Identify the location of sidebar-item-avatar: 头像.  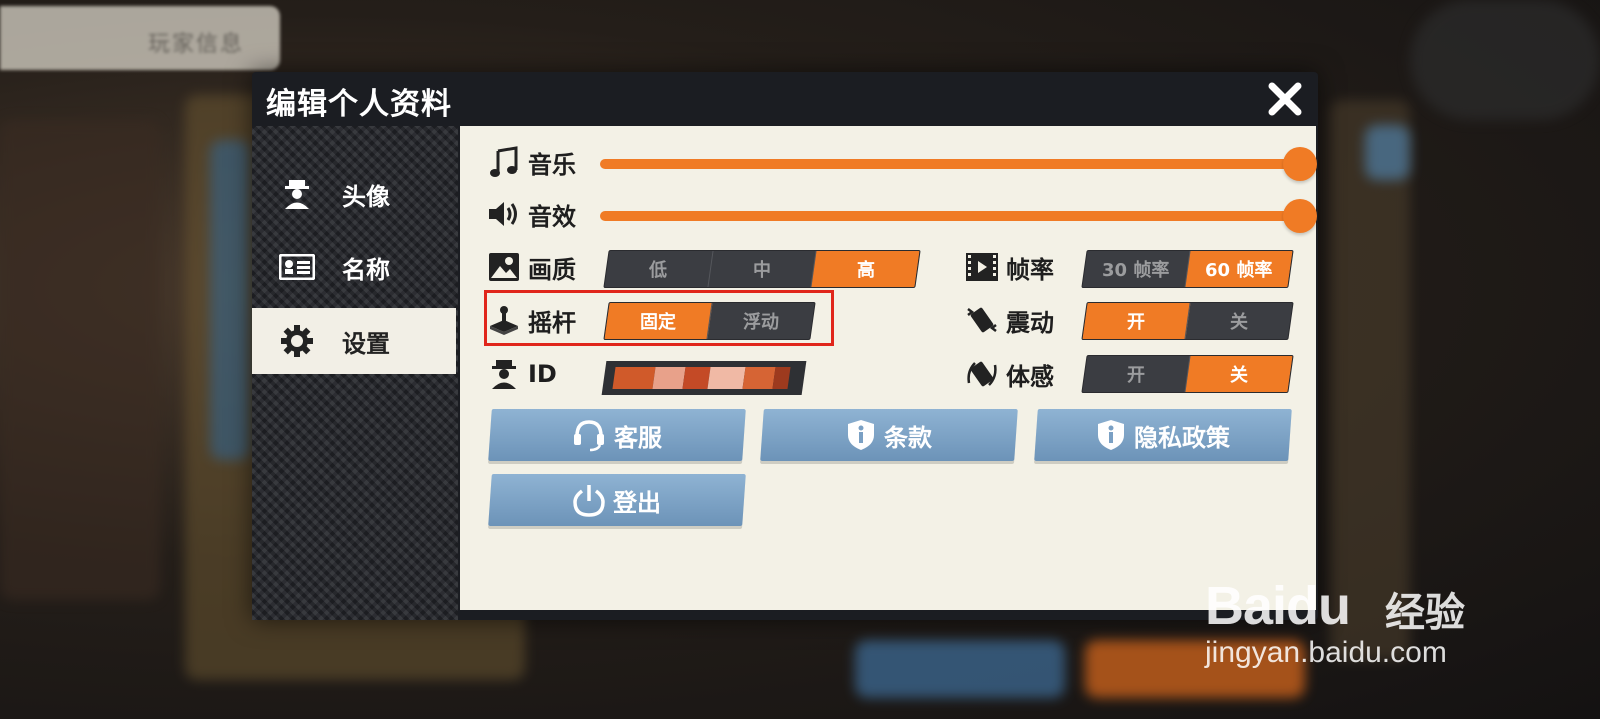
(354, 194).